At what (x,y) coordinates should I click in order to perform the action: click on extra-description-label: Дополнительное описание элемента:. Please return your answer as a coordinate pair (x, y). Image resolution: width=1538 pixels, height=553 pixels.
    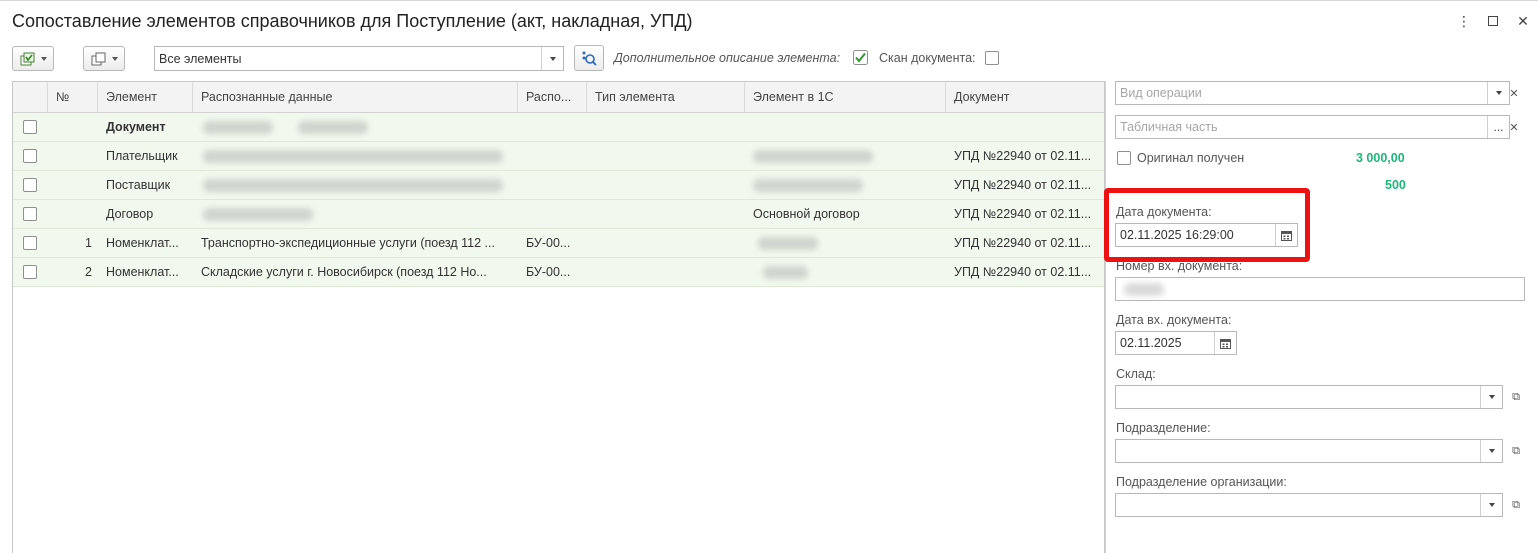
    Looking at the image, I should click on (727, 58).